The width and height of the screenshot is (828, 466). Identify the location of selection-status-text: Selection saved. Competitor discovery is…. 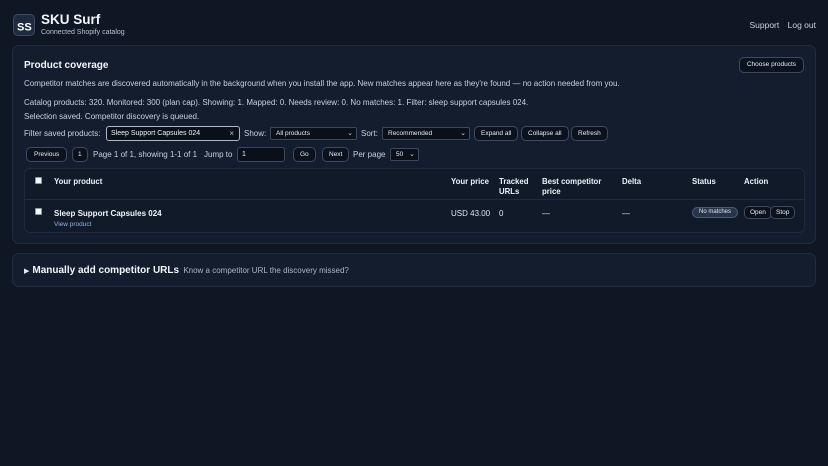
(112, 116).